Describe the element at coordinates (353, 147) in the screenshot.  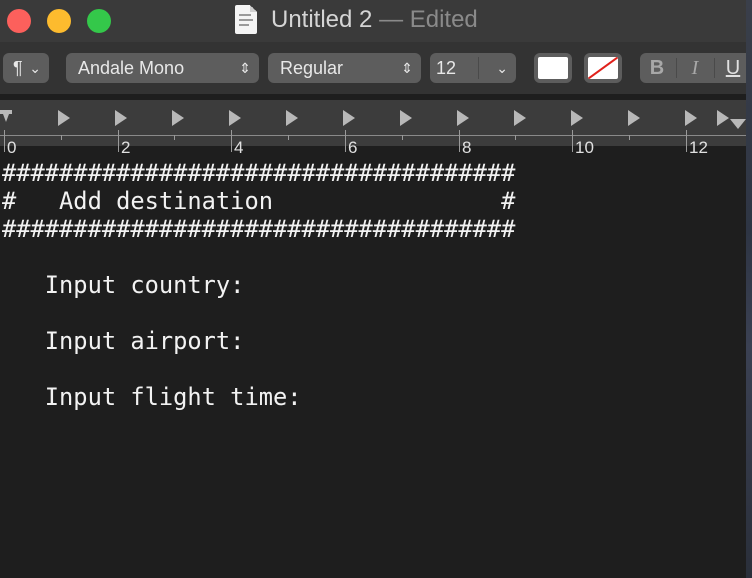
I see `ruler-label: 6` at that location.